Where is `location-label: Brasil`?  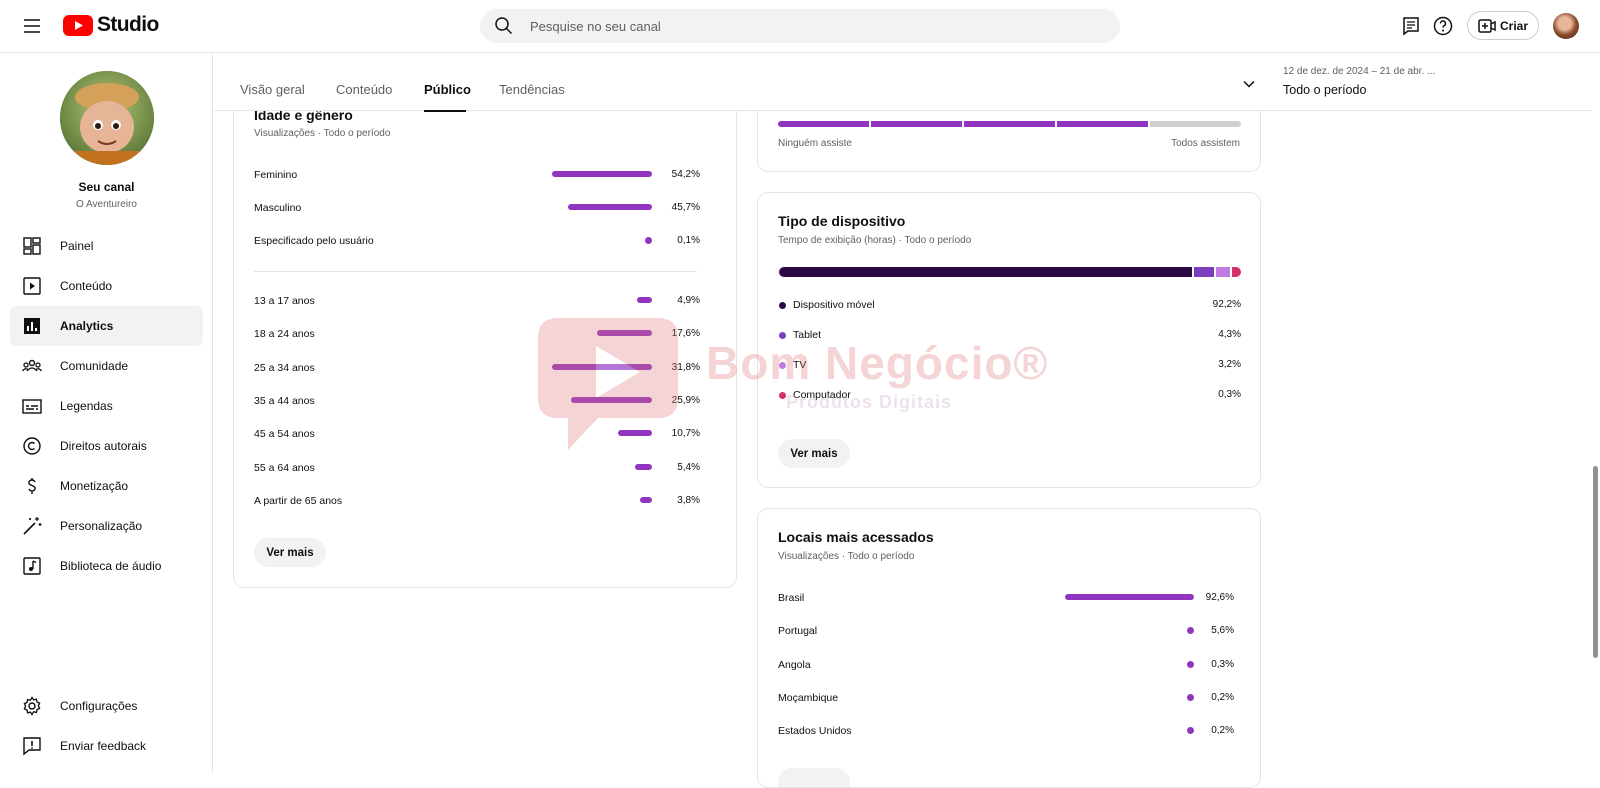
location-label: Brasil is located at coordinates (791, 598).